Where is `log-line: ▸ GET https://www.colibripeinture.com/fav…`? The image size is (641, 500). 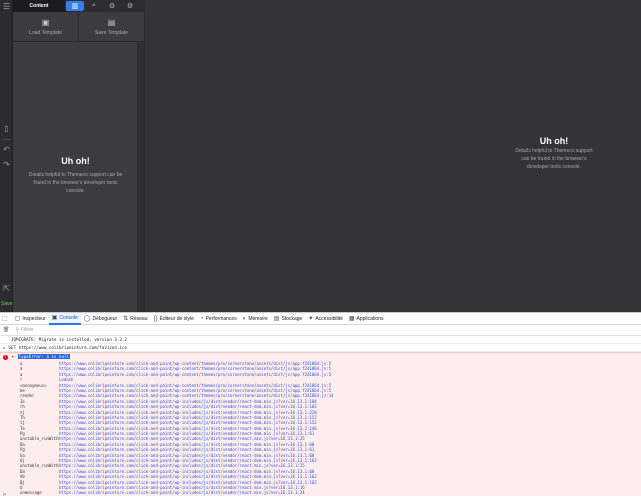
log-line: ▸ GET https://www.colibripeinture.com/fav… is located at coordinates (320, 348).